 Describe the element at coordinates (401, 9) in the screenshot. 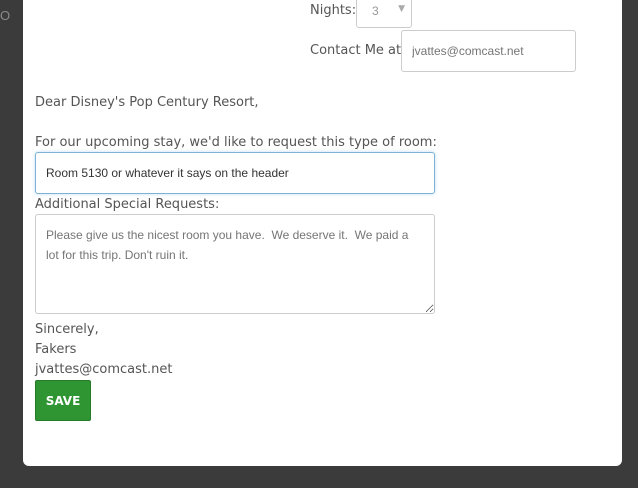

I see `chevron-down-icon: ▼` at that location.